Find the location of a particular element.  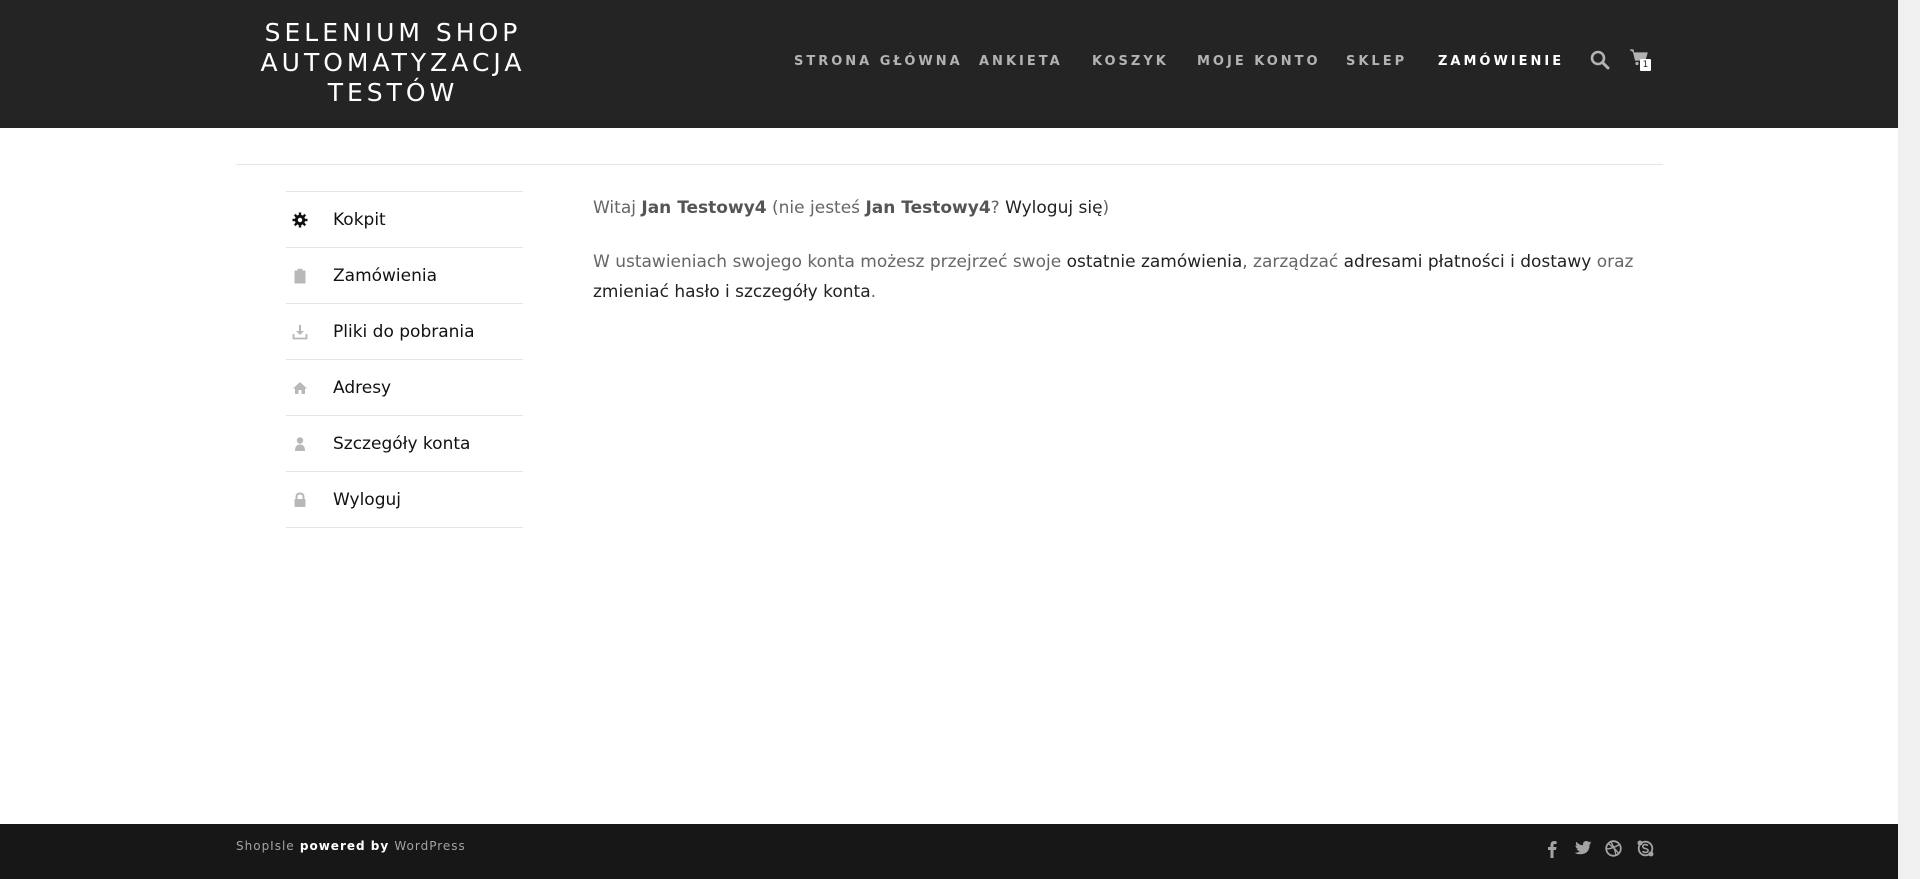

account-menu-dashboard: Kokpit is located at coordinates (404, 219).